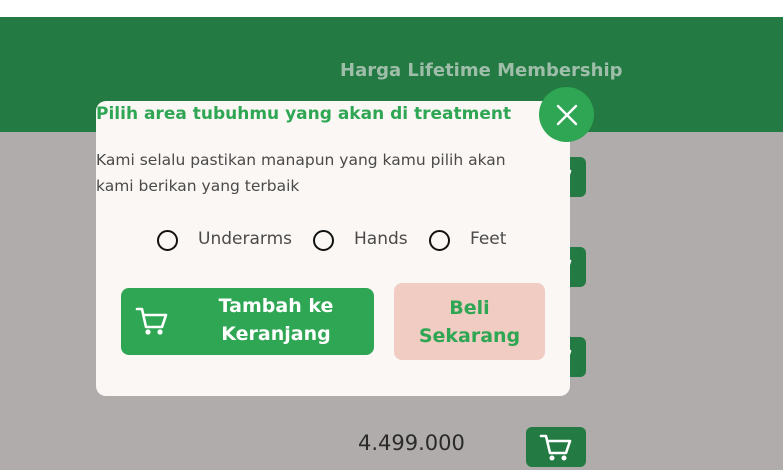 Image resolution: width=783 pixels, height=470 pixels. I want to click on membership-price: 4.499.000, so click(411, 443).